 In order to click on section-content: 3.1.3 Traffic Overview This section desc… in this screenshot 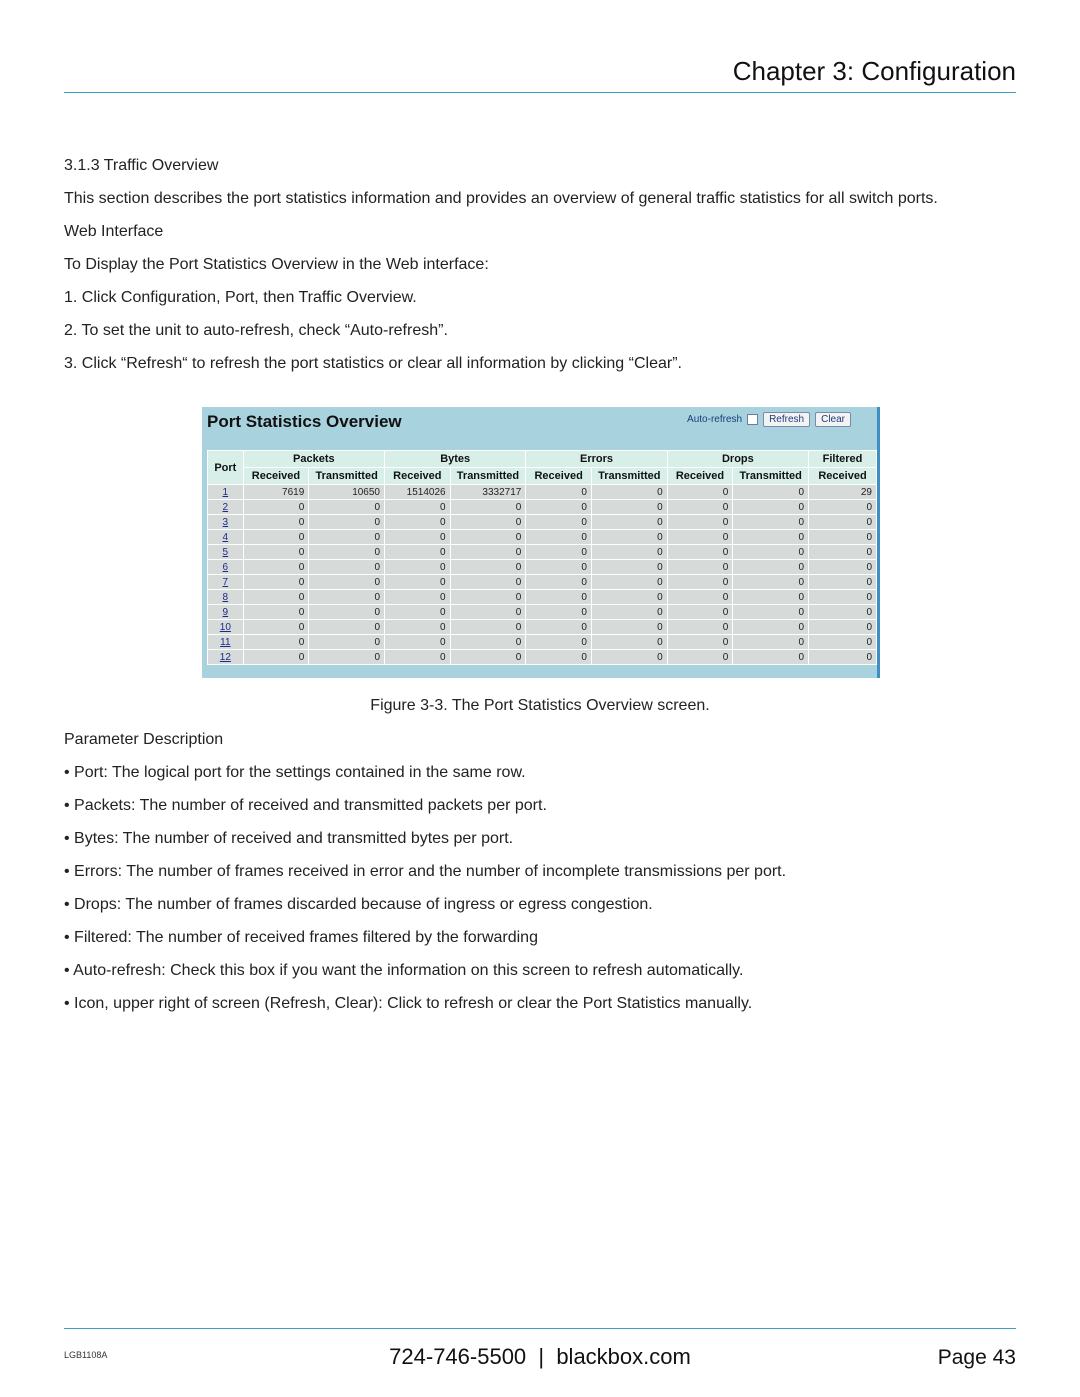, I will do `click(540, 270)`.